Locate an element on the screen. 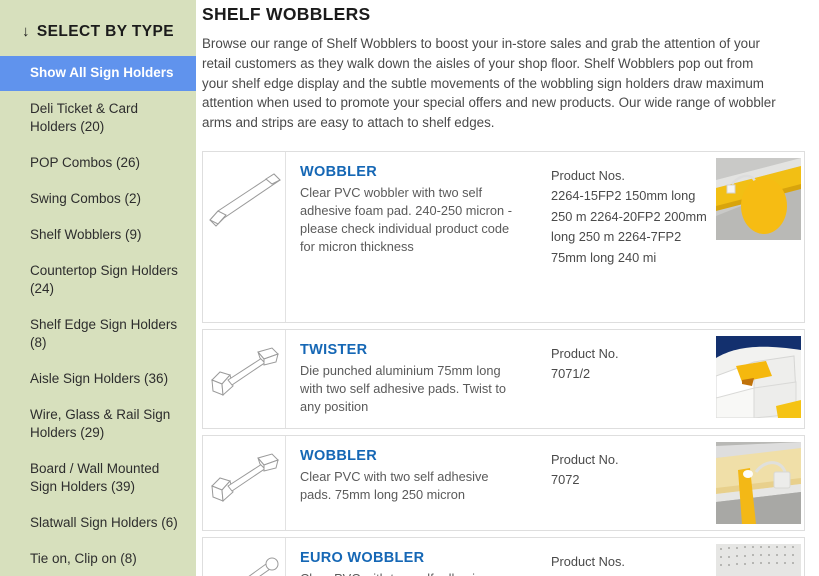 This screenshot has width=819, height=576. sidebar-header-label: SELECT BY TYPE is located at coordinates (105, 31).